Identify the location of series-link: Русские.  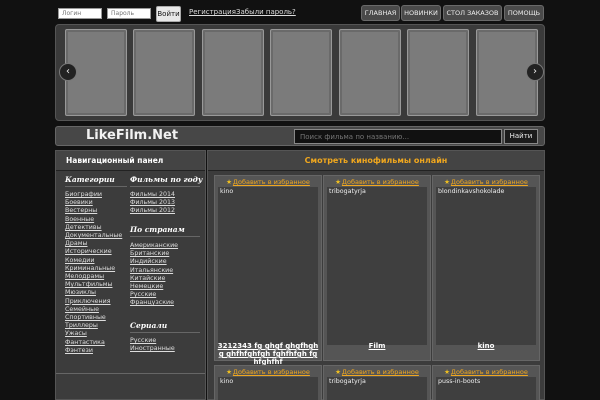
(152, 341).